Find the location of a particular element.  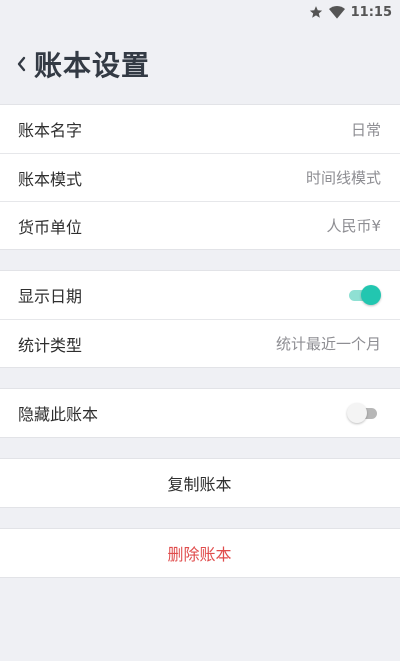

star-icon is located at coordinates (315, 12).